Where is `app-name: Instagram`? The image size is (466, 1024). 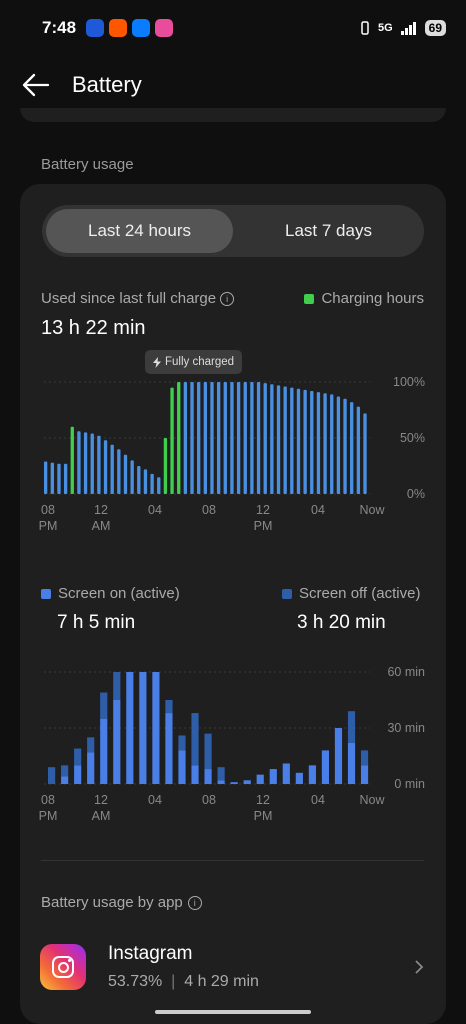
app-name: Instagram is located at coordinates (150, 953).